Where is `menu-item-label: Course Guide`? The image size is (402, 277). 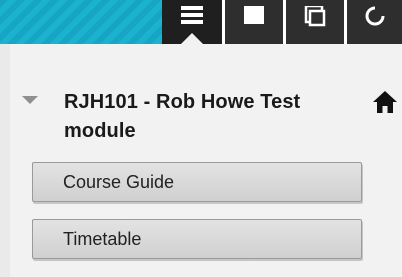 menu-item-label: Course Guide is located at coordinates (119, 182).